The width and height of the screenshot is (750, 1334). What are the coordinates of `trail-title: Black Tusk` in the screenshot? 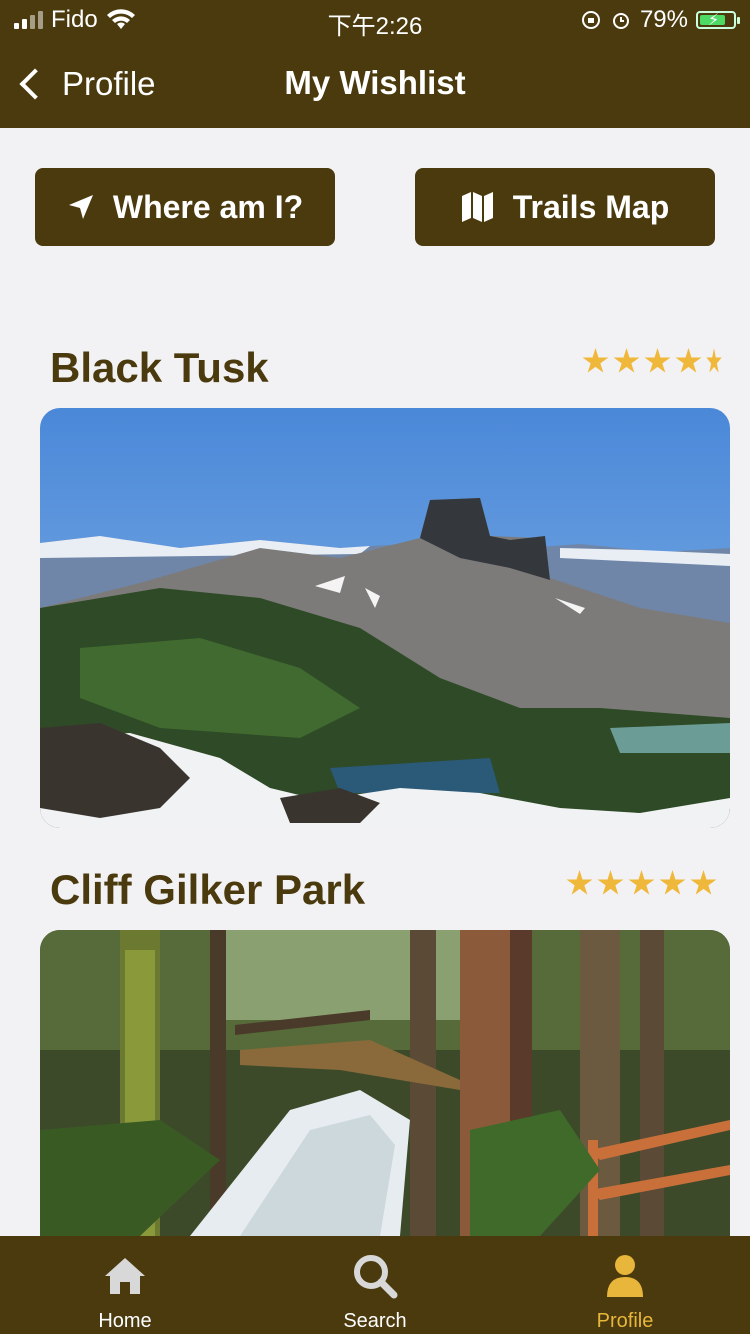 It's located at (159, 368).